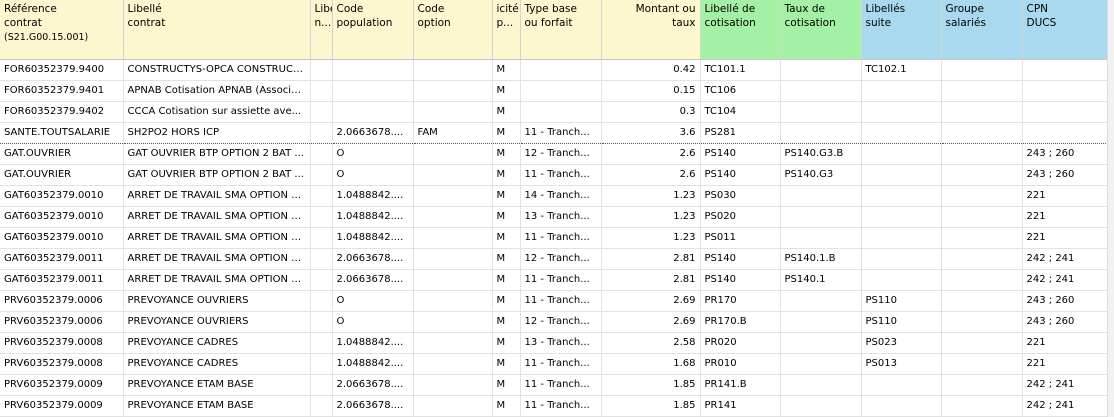  What do you see at coordinates (740, 91) in the screenshot?
I see `cell-libelle-cotisation: TC106` at bounding box center [740, 91].